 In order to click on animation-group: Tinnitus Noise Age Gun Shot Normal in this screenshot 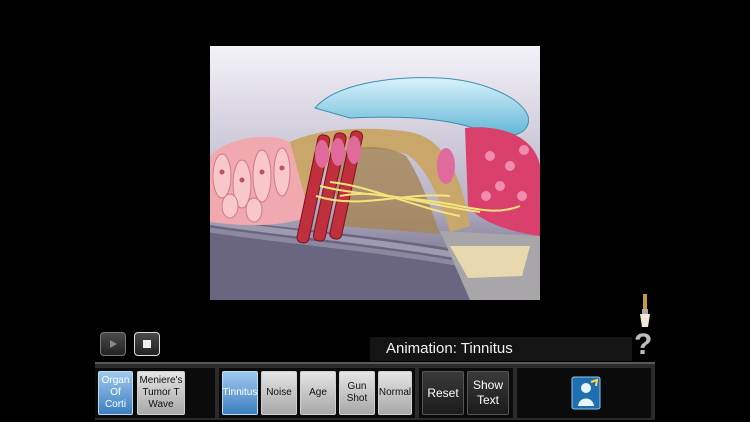, I will do `click(317, 393)`.